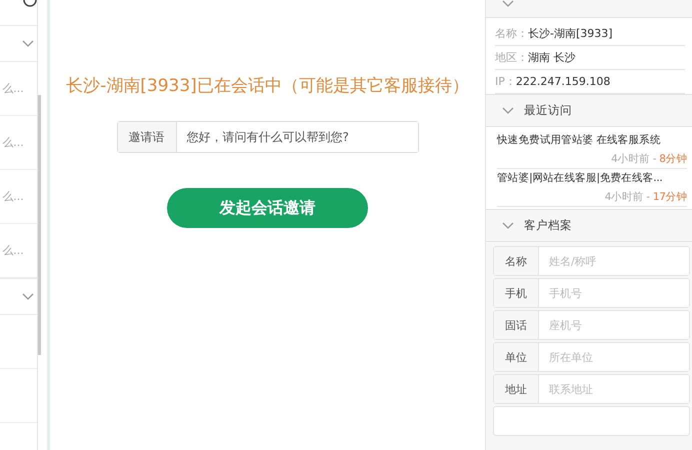 The width and height of the screenshot is (692, 450). I want to click on field-label: 地址, so click(516, 389).